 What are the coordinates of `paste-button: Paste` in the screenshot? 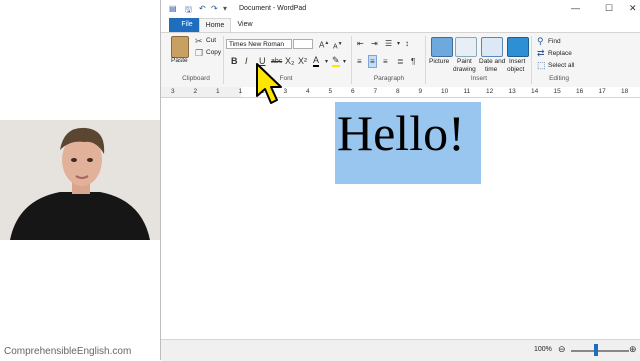 It's located at (179, 60).